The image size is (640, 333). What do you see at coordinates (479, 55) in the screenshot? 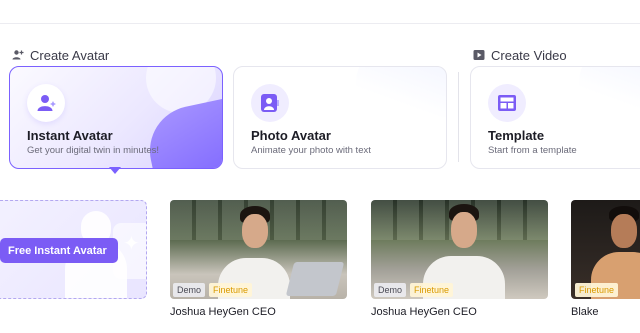
I see `play-square-icon` at bounding box center [479, 55].